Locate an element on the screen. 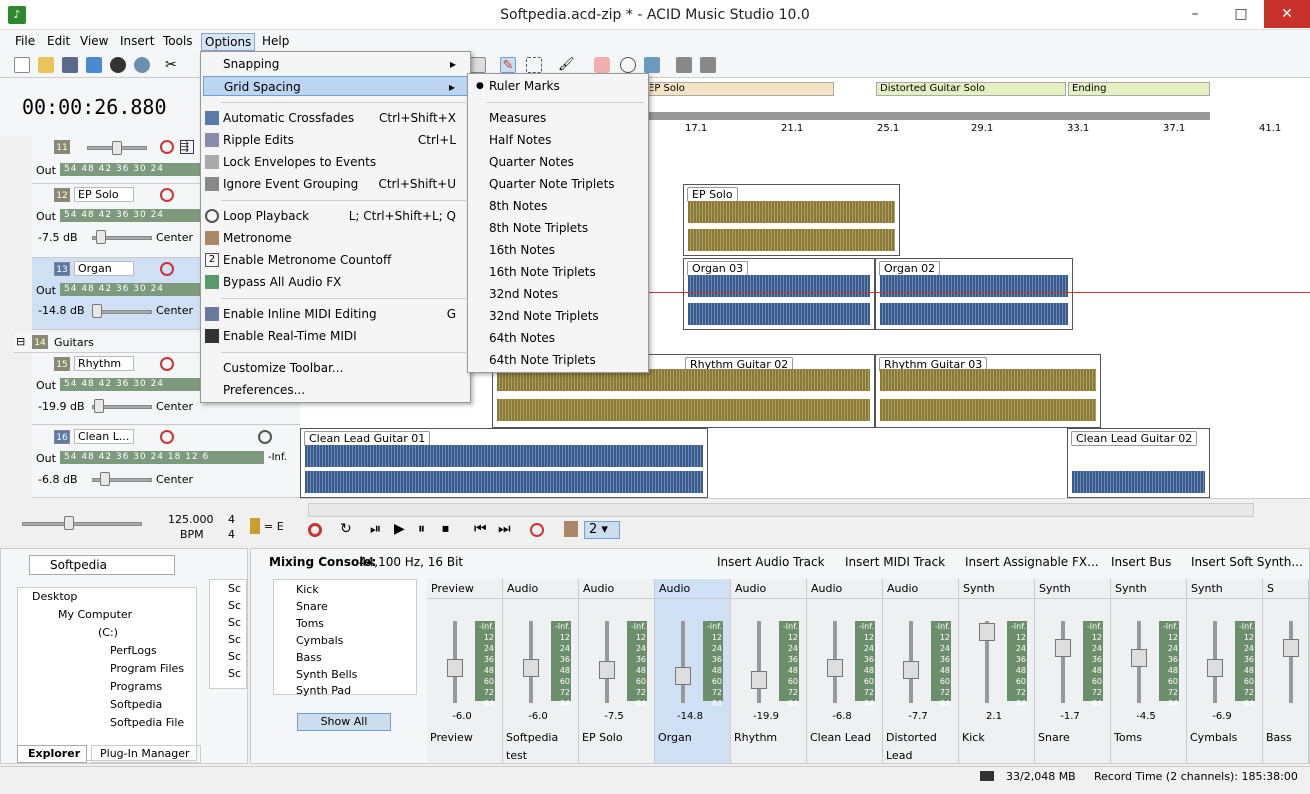  mixer-channel: S Bass is located at coordinates (1286, 671).